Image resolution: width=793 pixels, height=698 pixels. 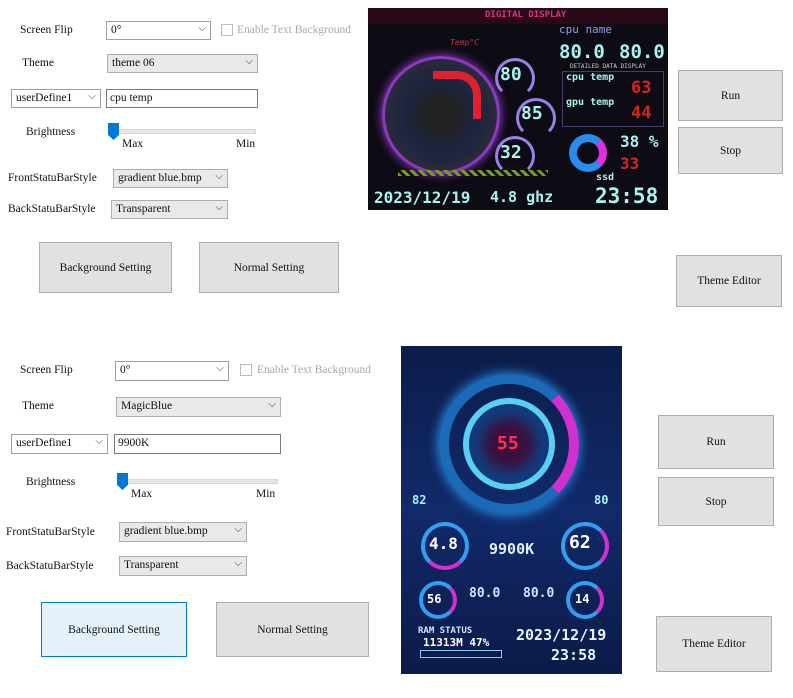 What do you see at coordinates (419, 500) in the screenshot?
I see `left-small-value: 82` at bounding box center [419, 500].